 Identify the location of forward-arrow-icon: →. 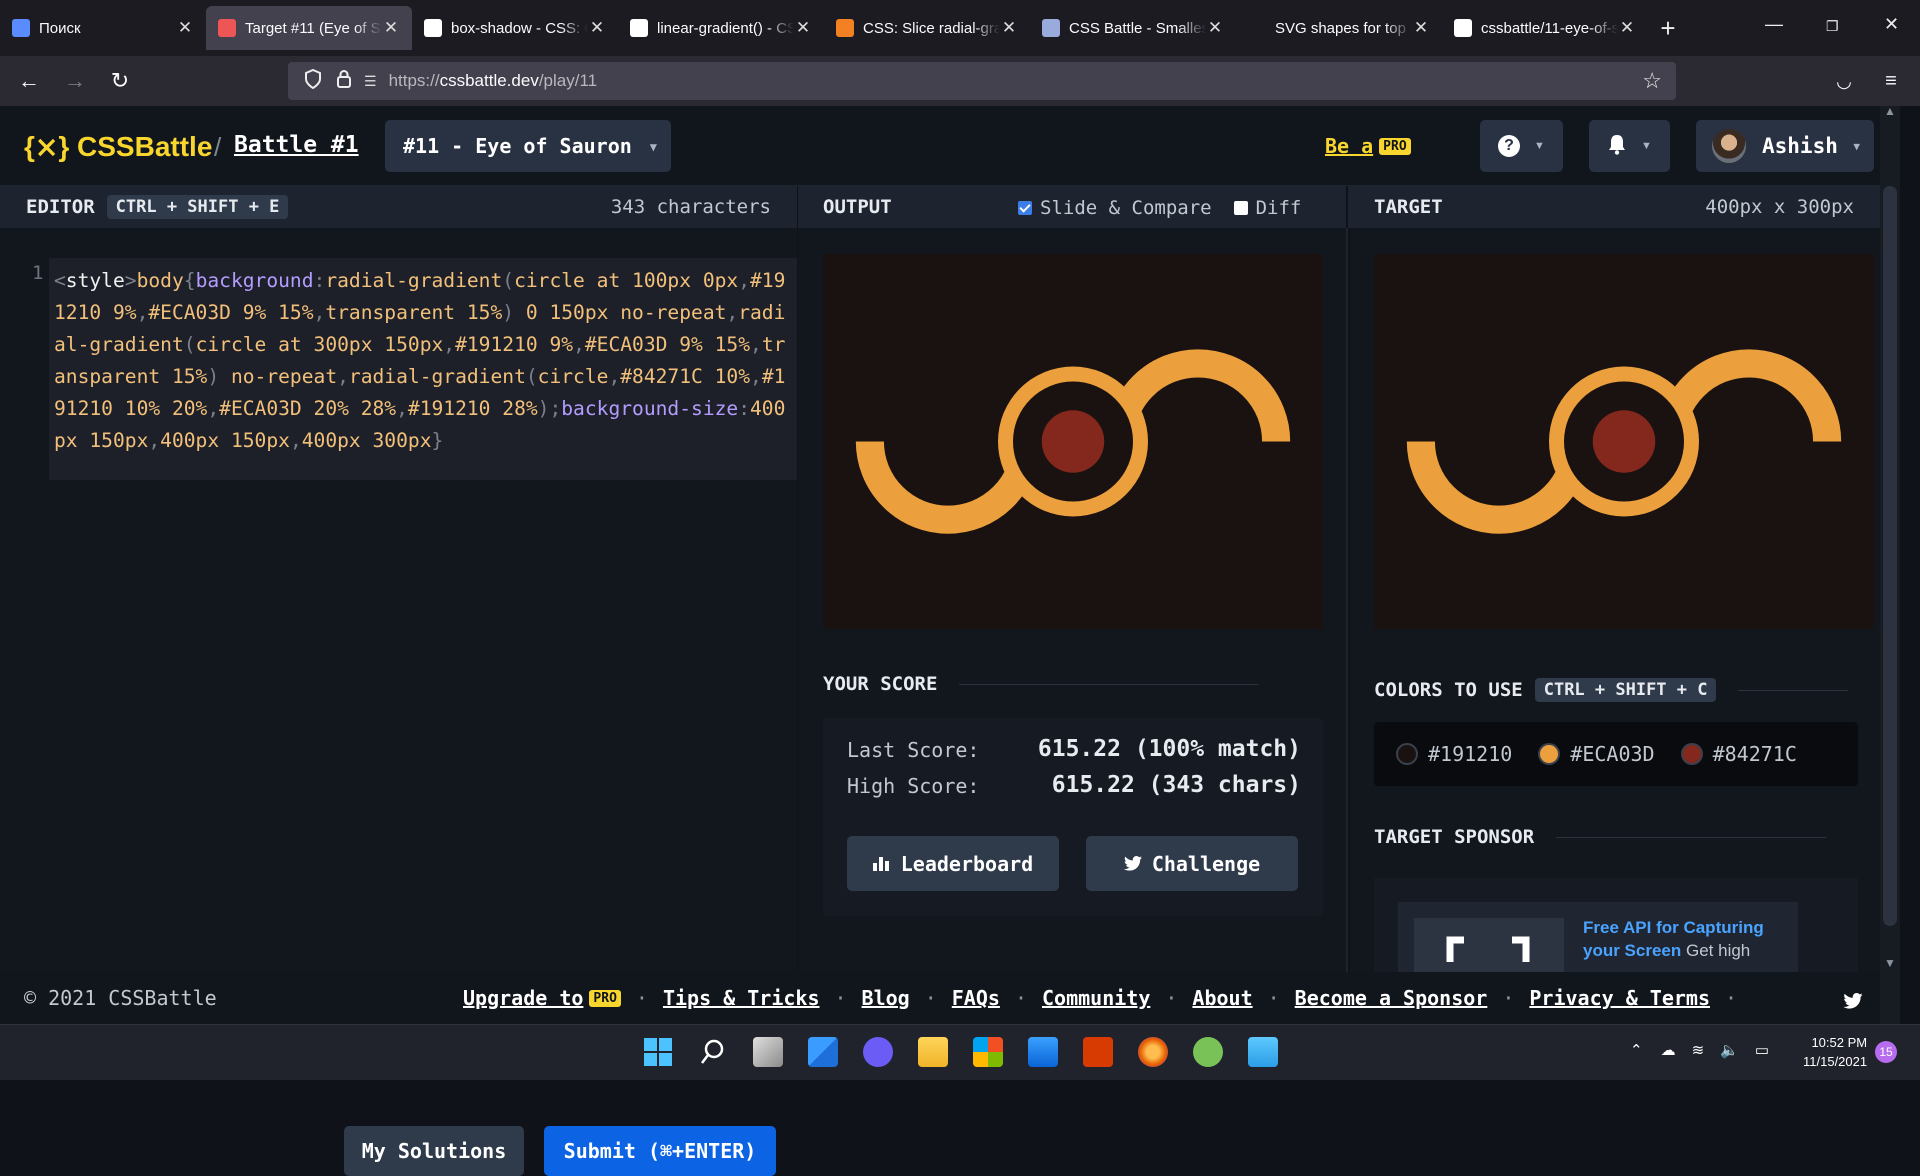
(75, 81).